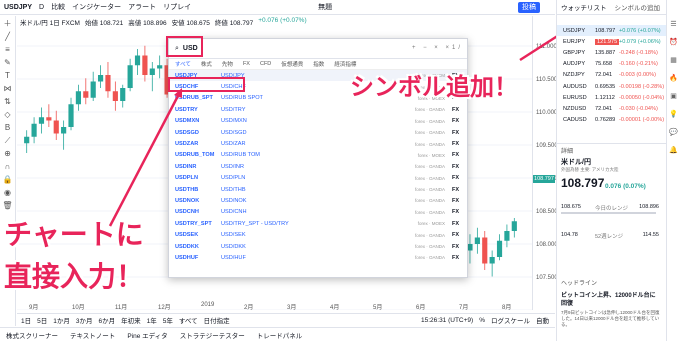 This screenshot has width=680, height=341. Describe the element at coordinates (510, 320) in the screenshot. I see `log-toggle: ログスケール` at that location.